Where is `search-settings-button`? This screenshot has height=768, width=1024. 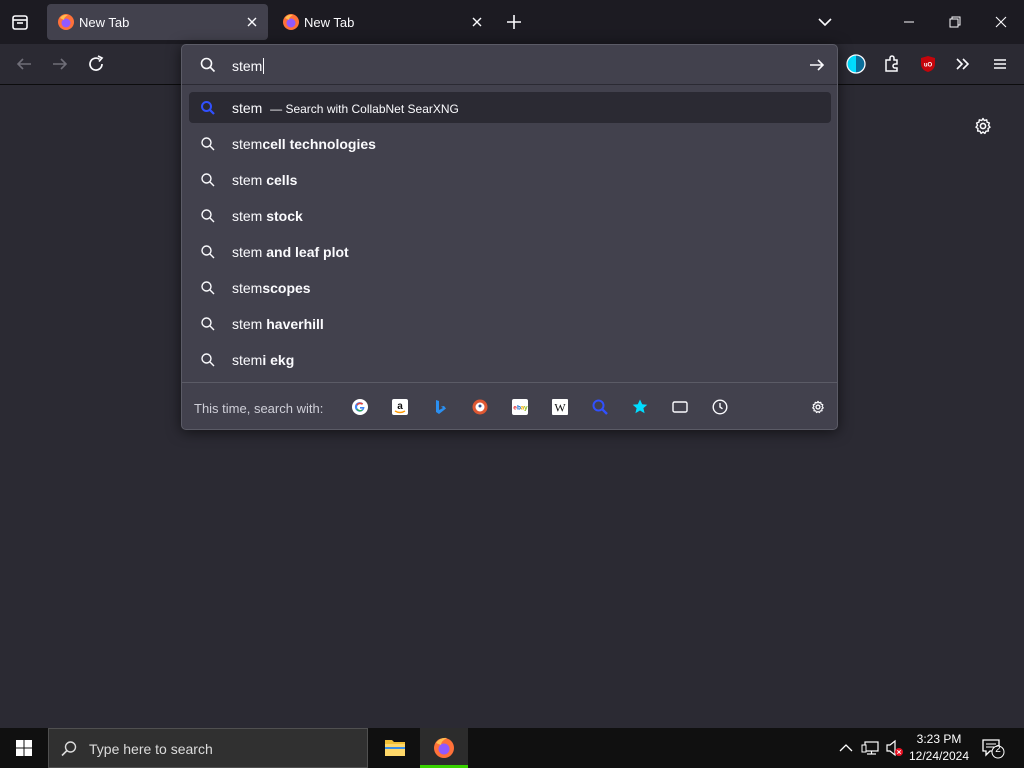
search-settings-button is located at coordinates (818, 407).